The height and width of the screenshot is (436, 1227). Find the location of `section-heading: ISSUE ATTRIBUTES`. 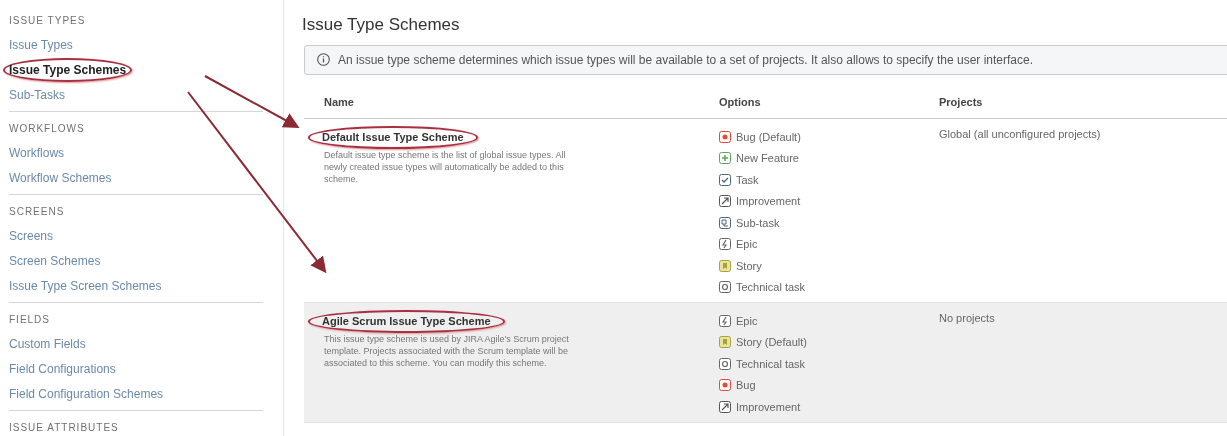

section-heading: ISSUE ATTRIBUTES is located at coordinates (64, 428).